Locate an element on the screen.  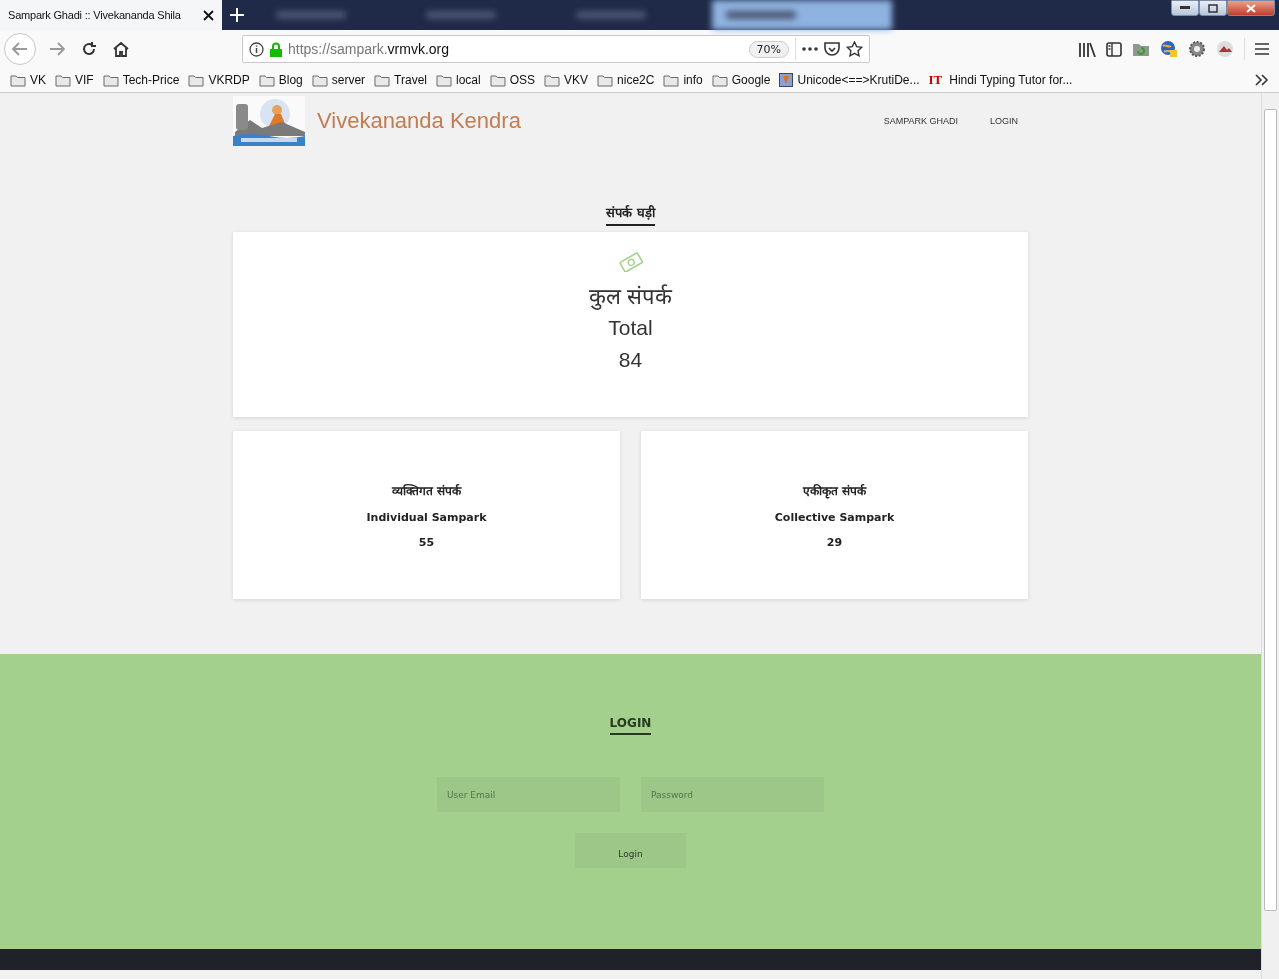
zoom-indicator: 70% is located at coordinates (768, 49).